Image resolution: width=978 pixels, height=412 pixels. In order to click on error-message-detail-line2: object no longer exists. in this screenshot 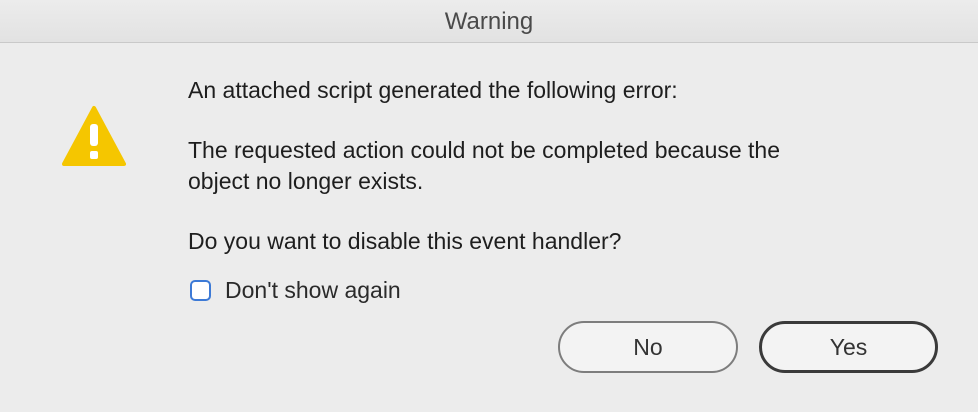, I will do `click(306, 181)`.